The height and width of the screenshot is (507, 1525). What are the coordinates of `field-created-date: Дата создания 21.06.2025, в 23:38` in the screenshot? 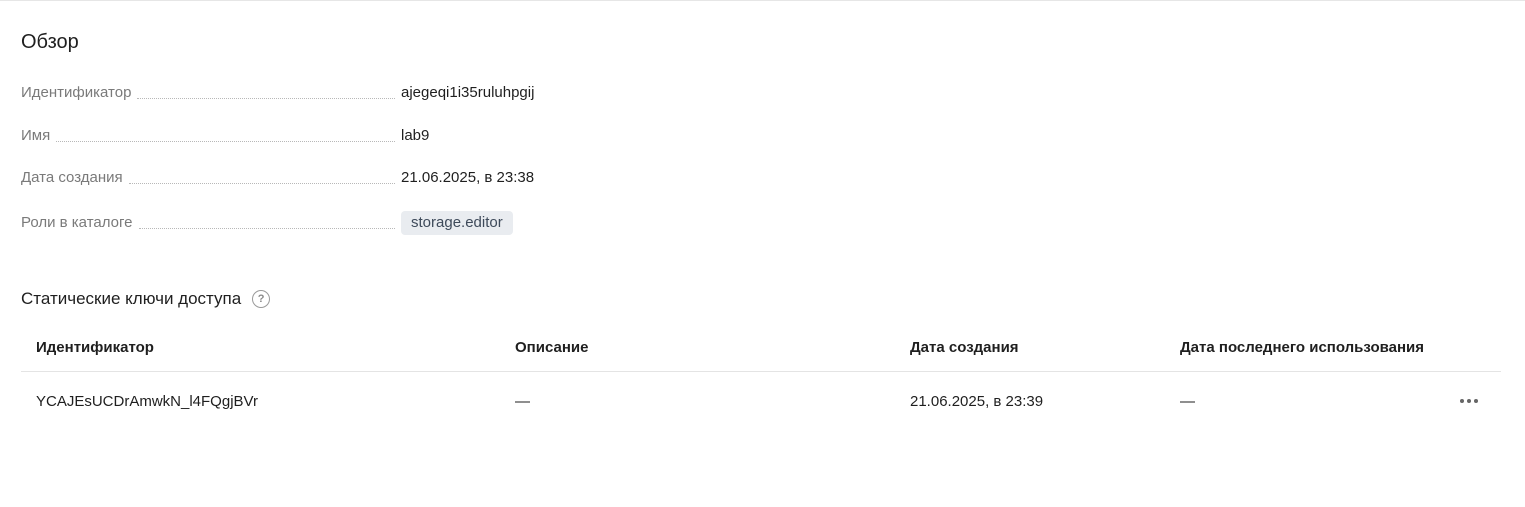 It's located at (321, 178).